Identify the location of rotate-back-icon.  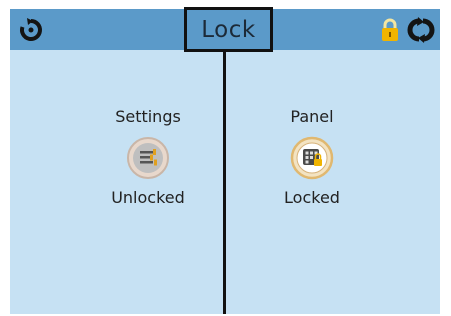
(31, 29).